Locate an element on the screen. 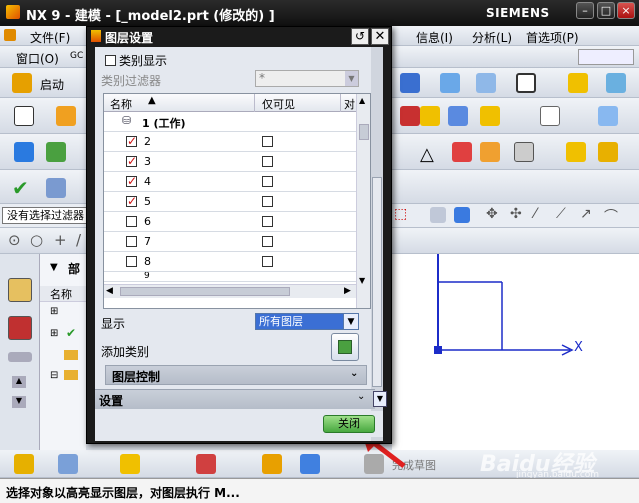 The width and height of the screenshot is (639, 503). vscroll-thumb is located at coordinates (364, 132).